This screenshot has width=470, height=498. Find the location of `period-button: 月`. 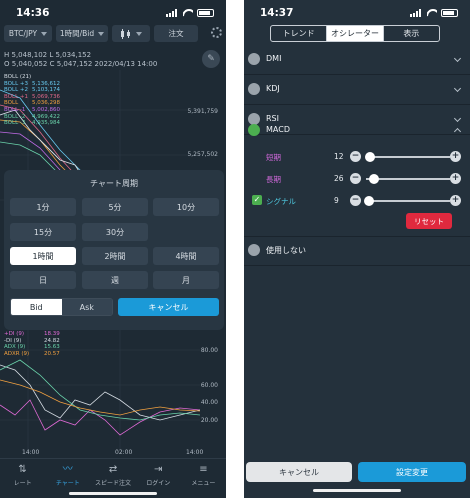

period-button: 月 is located at coordinates (186, 280).